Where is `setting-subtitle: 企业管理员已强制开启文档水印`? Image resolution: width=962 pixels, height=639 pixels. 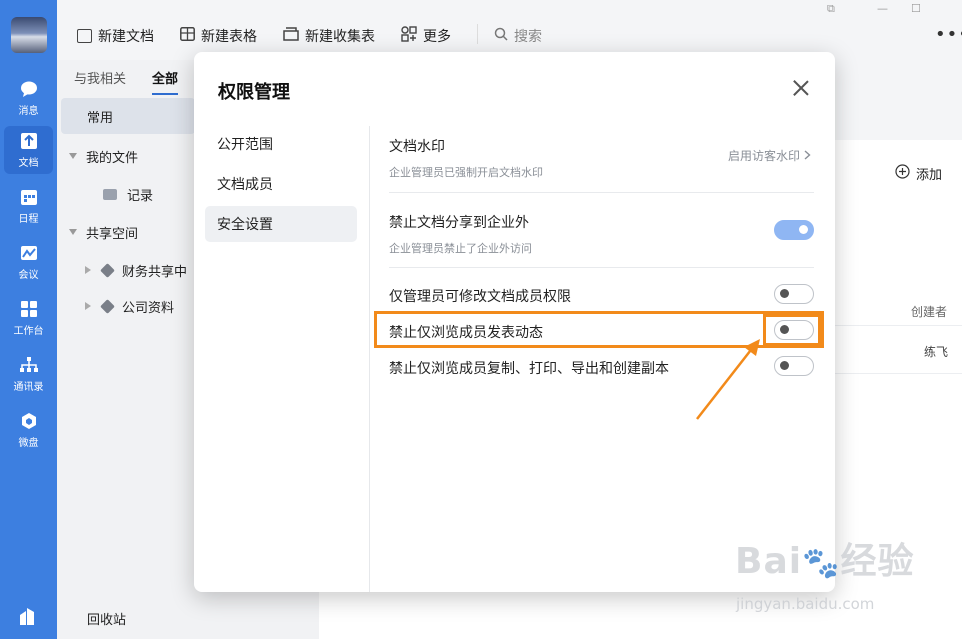 setting-subtitle: 企业管理员已强制开启文档水印 is located at coordinates (466, 172).